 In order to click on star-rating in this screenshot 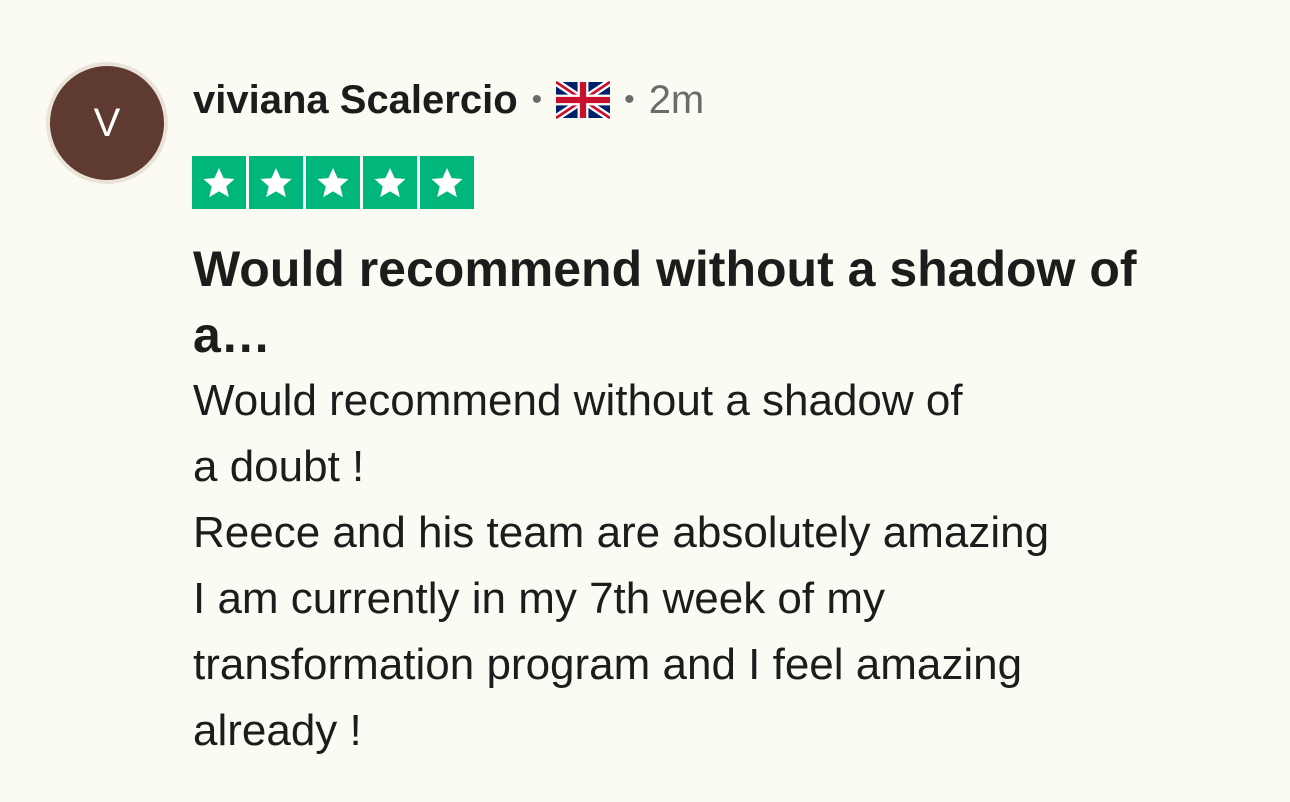, I will do `click(333, 182)`.